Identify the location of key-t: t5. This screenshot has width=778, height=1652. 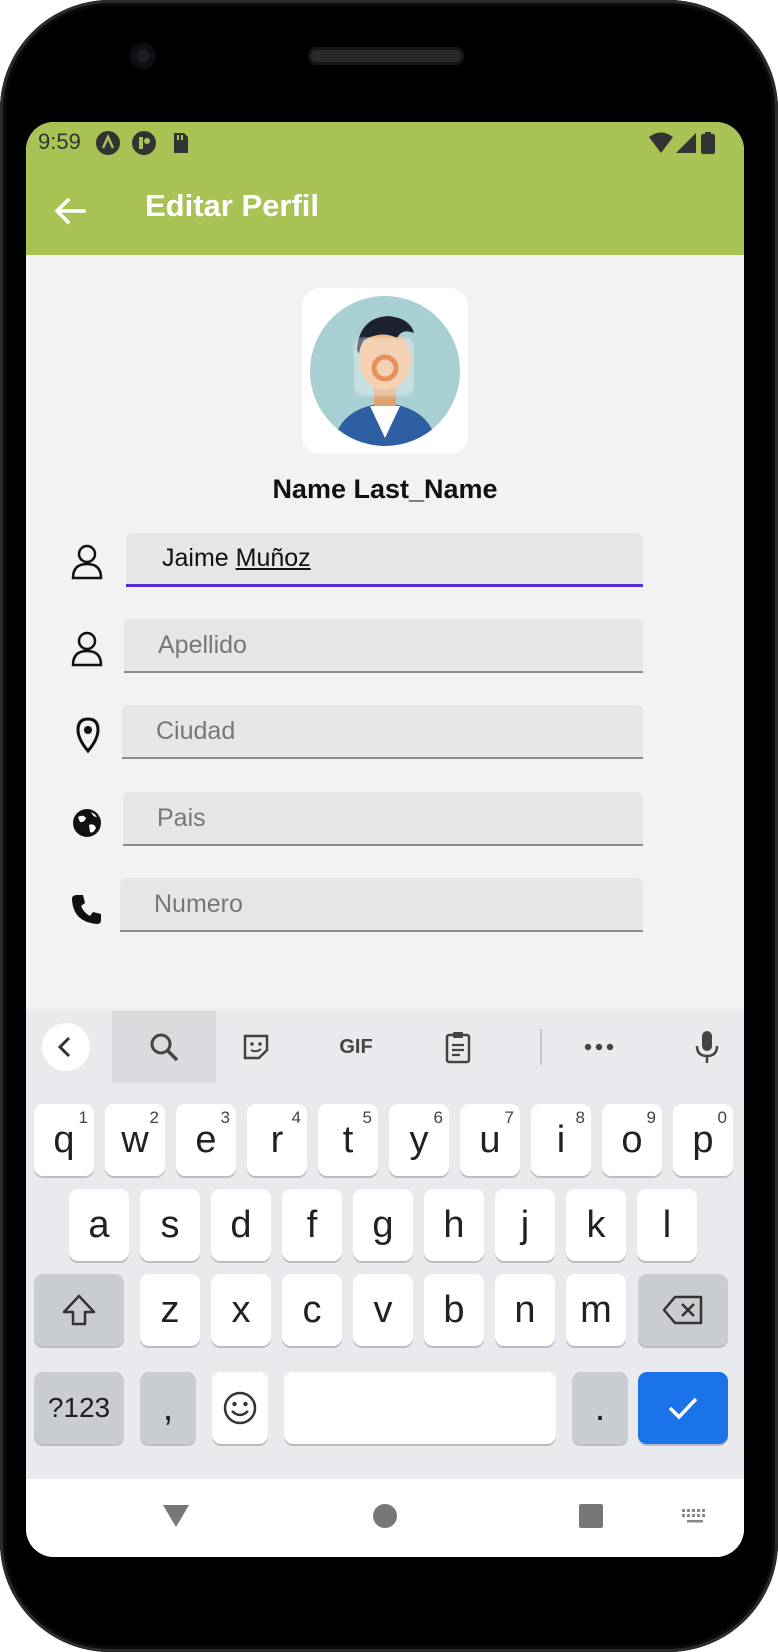
(348, 1140).